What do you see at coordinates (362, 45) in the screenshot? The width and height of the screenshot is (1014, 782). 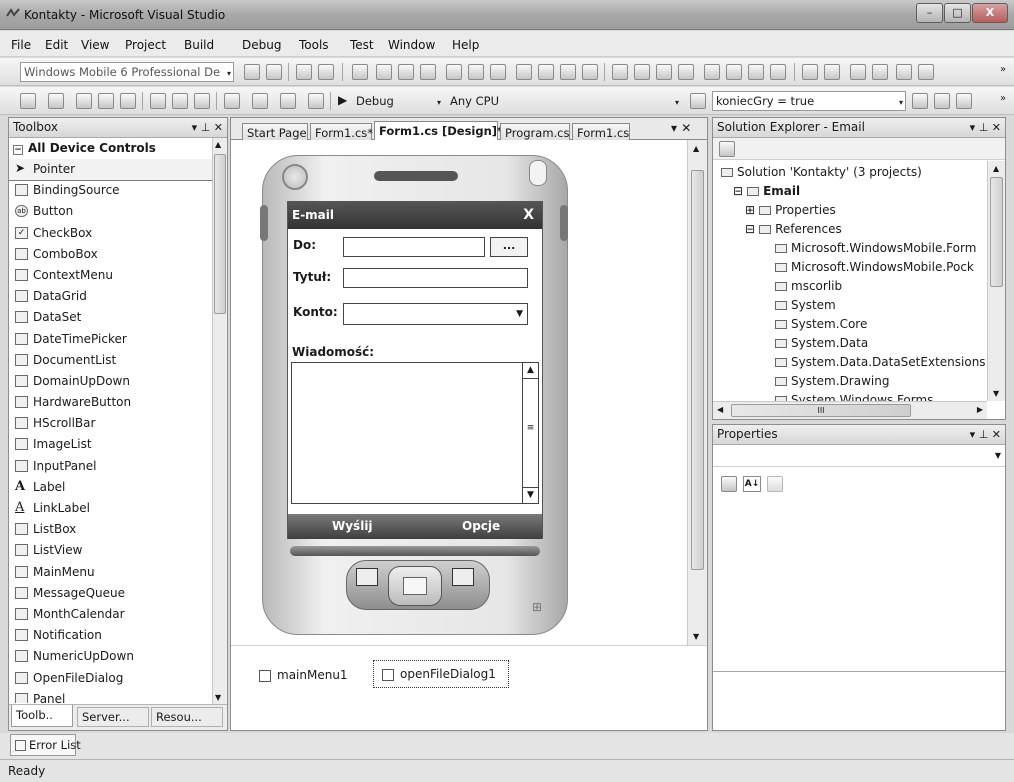 I see `menu-test: Test` at bounding box center [362, 45].